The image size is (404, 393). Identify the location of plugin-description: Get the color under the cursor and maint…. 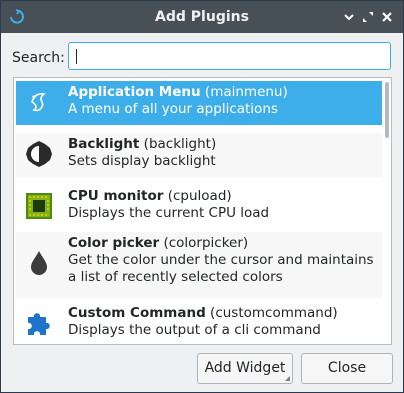
(221, 268).